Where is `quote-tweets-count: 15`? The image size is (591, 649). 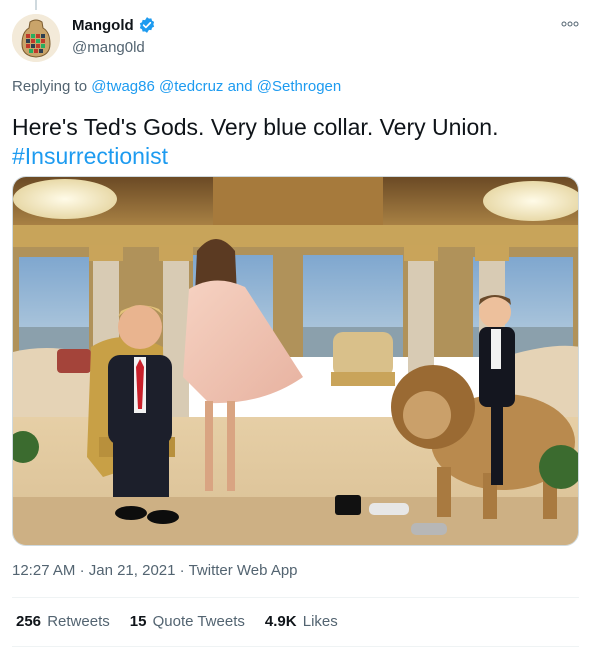 quote-tweets-count: 15 is located at coordinates (138, 621).